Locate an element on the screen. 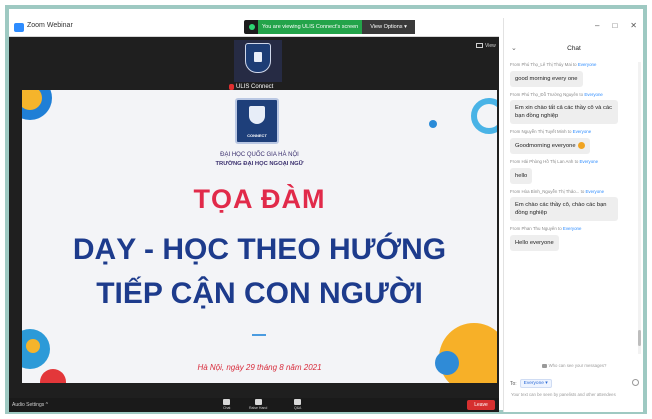 The image size is (652, 419). university-name: ĐẠI HỌC QUỐC GIA HÀ NỘI is located at coordinates (259, 155).